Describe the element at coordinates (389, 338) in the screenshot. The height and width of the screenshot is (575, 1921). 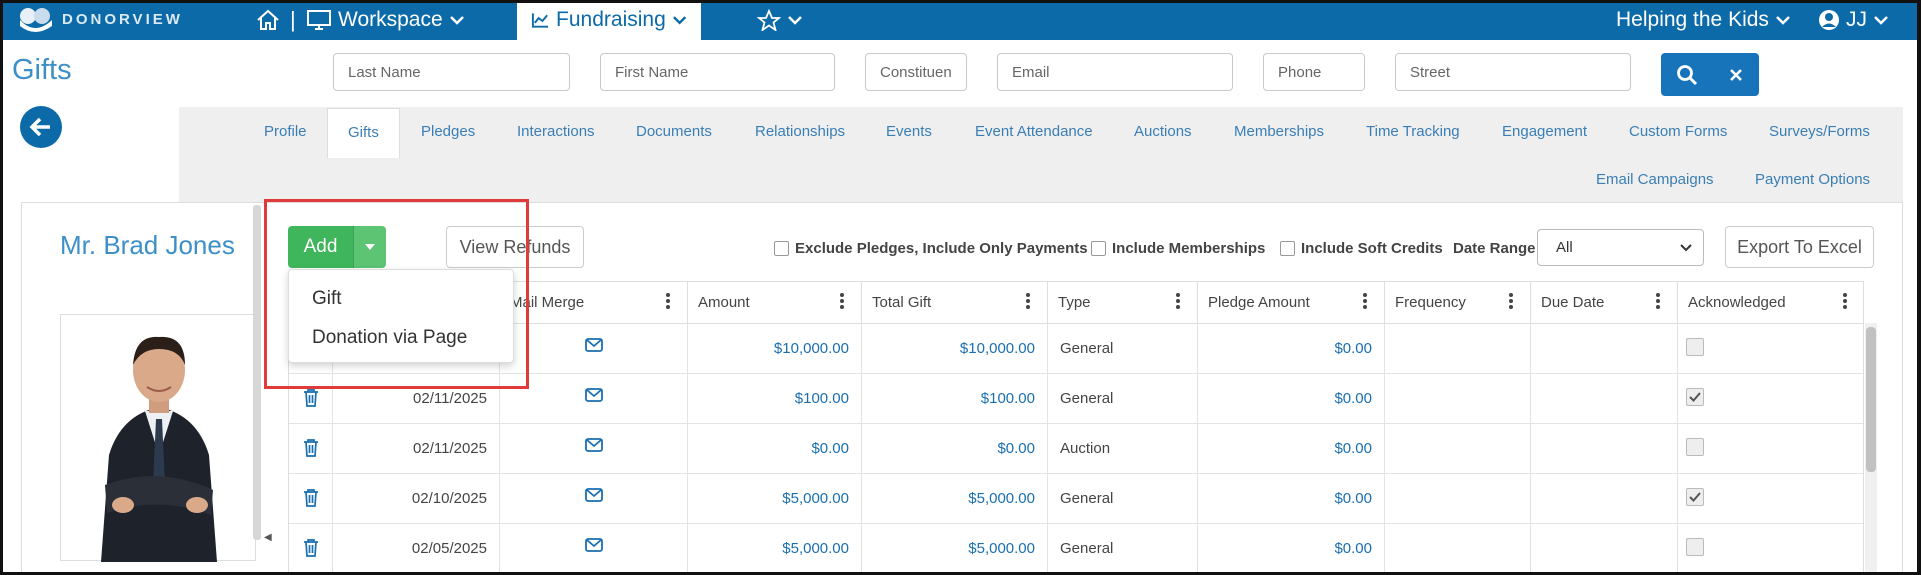
I see `menu-item-donation-via-page: Donation via Page` at that location.